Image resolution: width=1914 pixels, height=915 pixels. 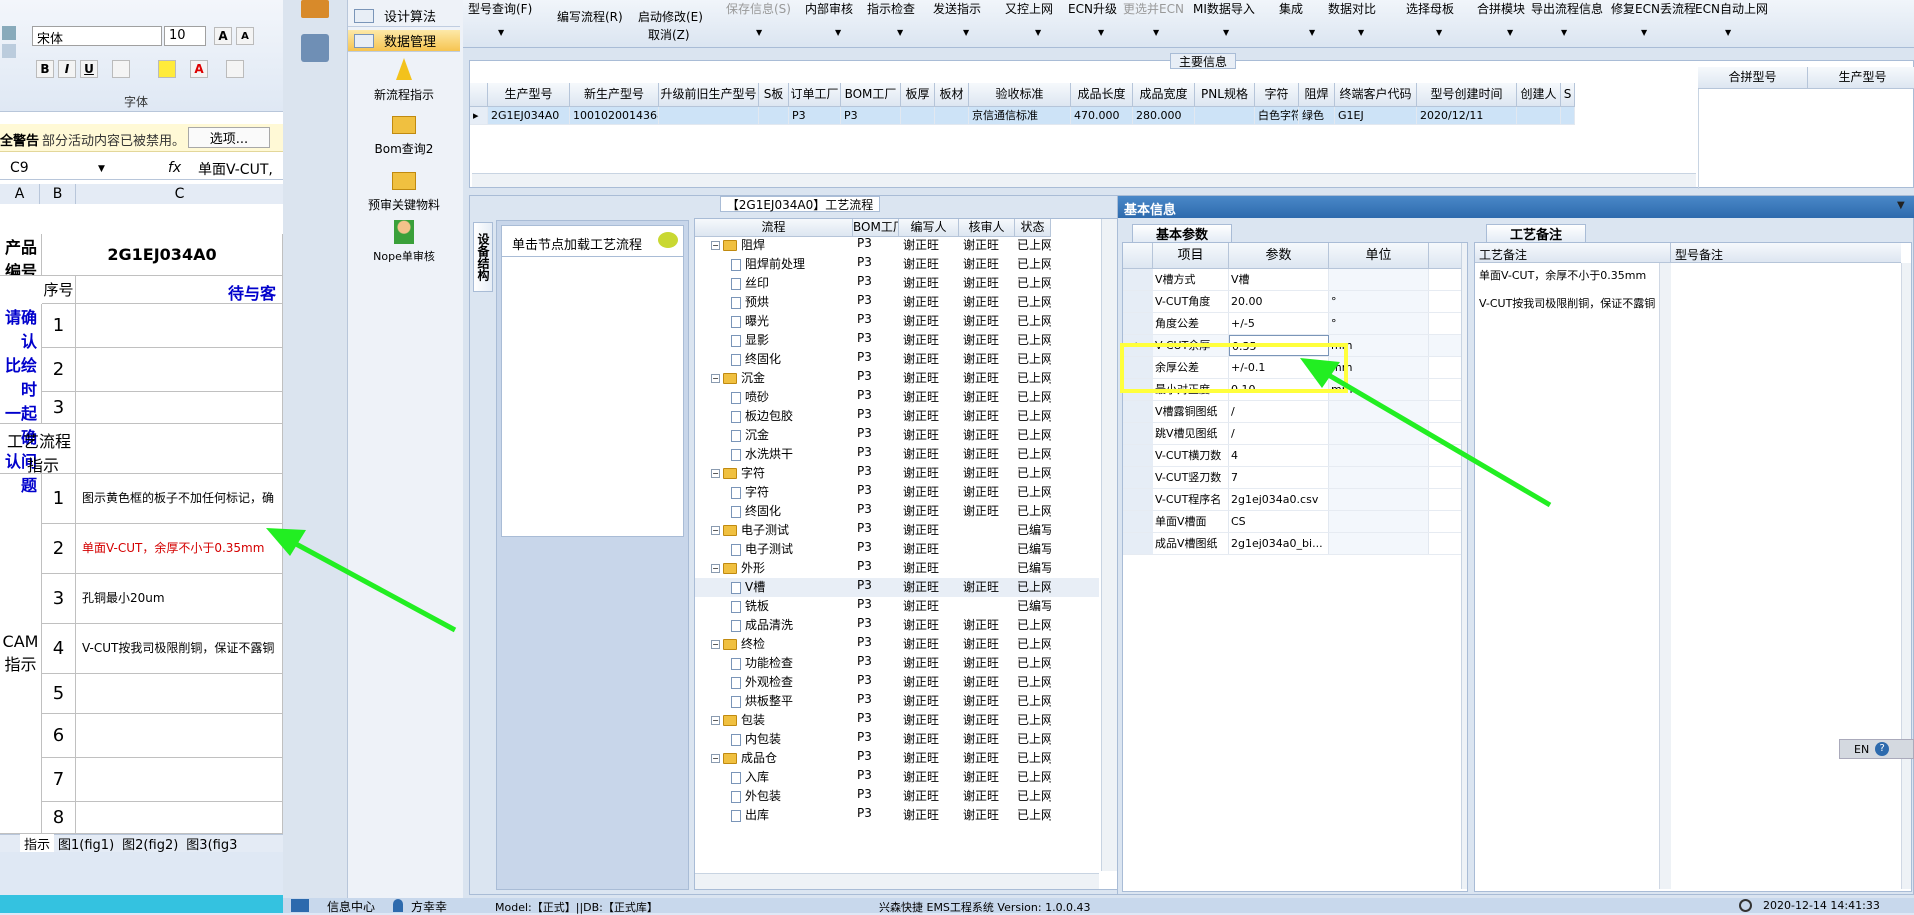 I want to click on clock-icon, so click(x=1745, y=905).